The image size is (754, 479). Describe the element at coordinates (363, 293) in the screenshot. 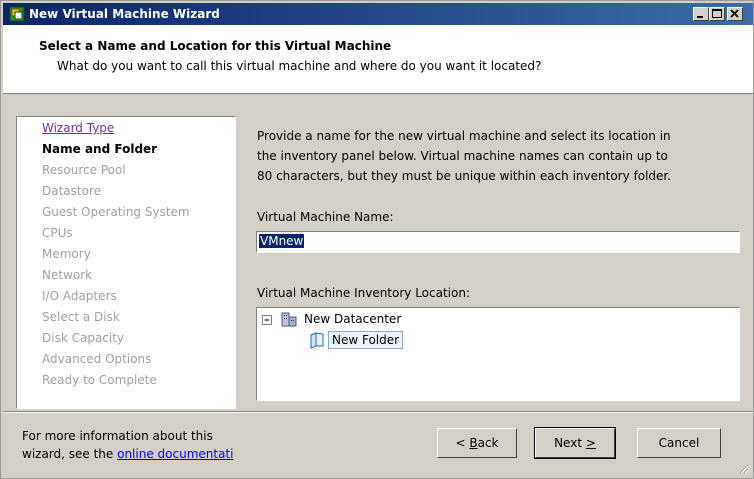

I see `inventory-location-label: Virtual Machine Inventory Location:` at that location.